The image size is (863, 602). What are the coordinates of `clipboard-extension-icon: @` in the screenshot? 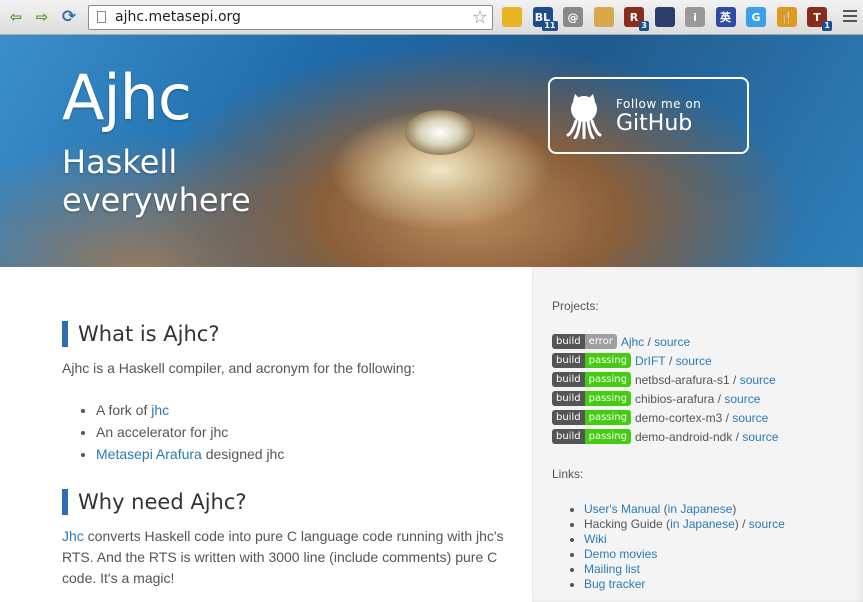 It's located at (573, 17).